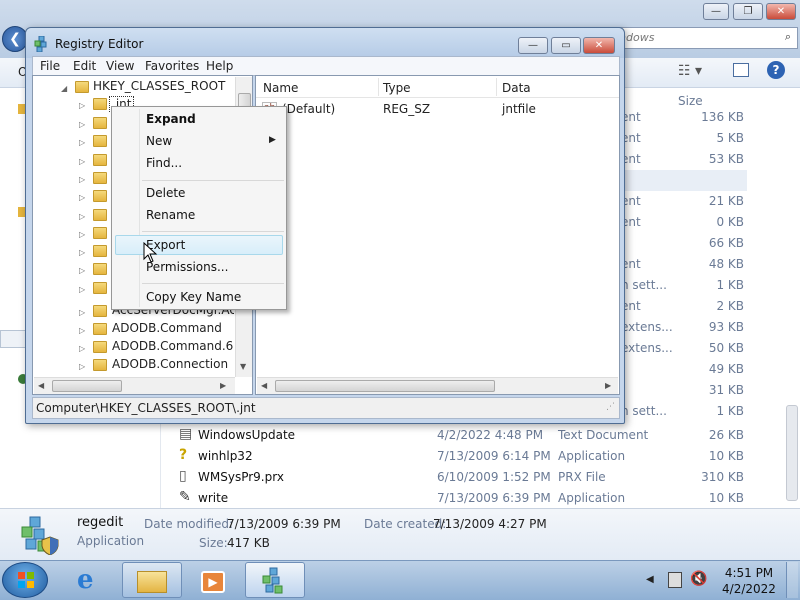  What do you see at coordinates (730, 222) in the screenshot?
I see `row-size: 0 KB` at bounding box center [730, 222].